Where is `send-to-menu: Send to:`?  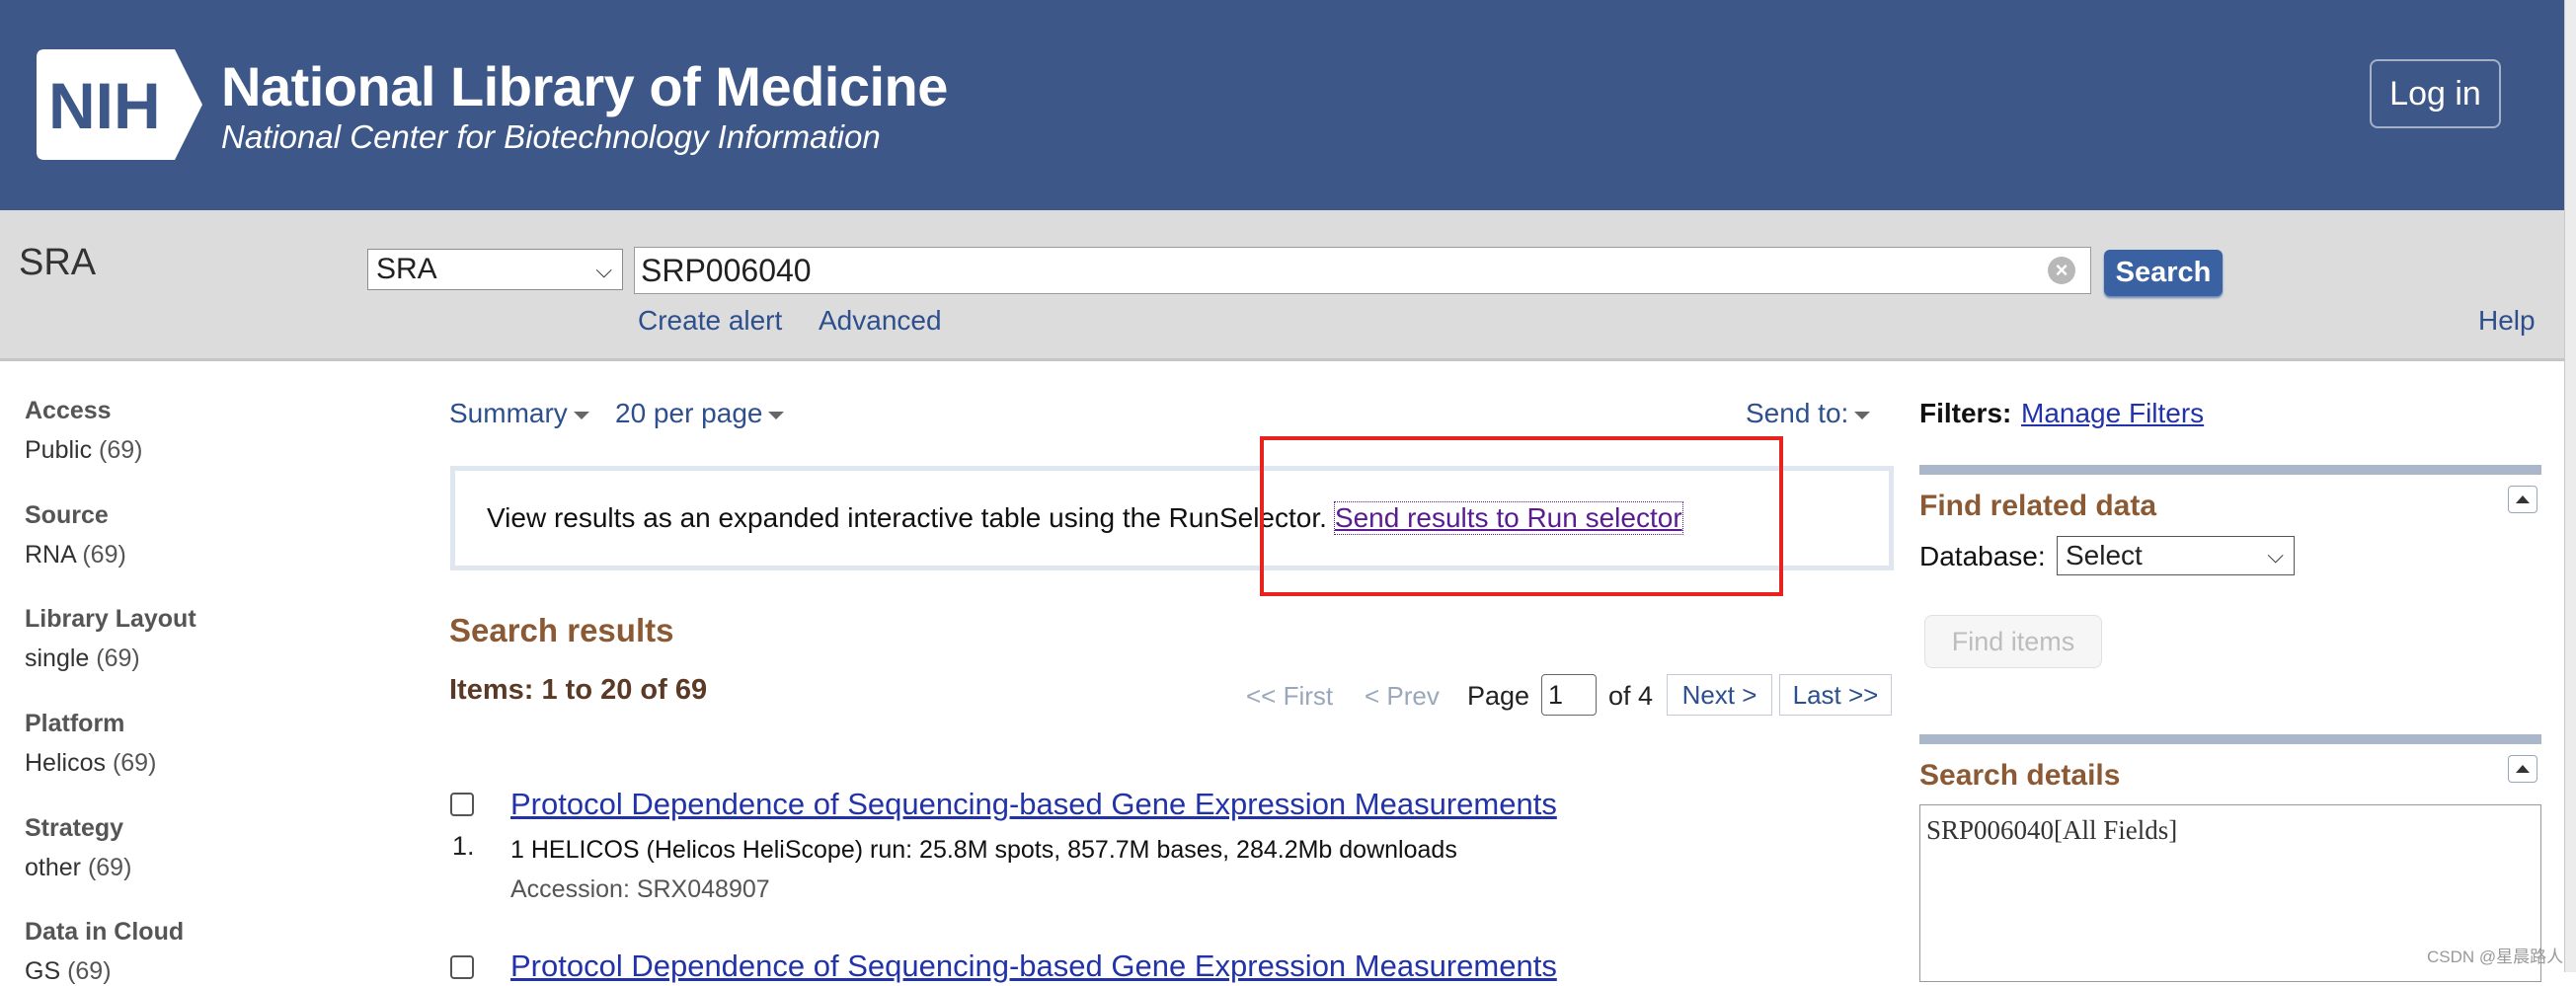 send-to-menu: Send to: is located at coordinates (1808, 413).